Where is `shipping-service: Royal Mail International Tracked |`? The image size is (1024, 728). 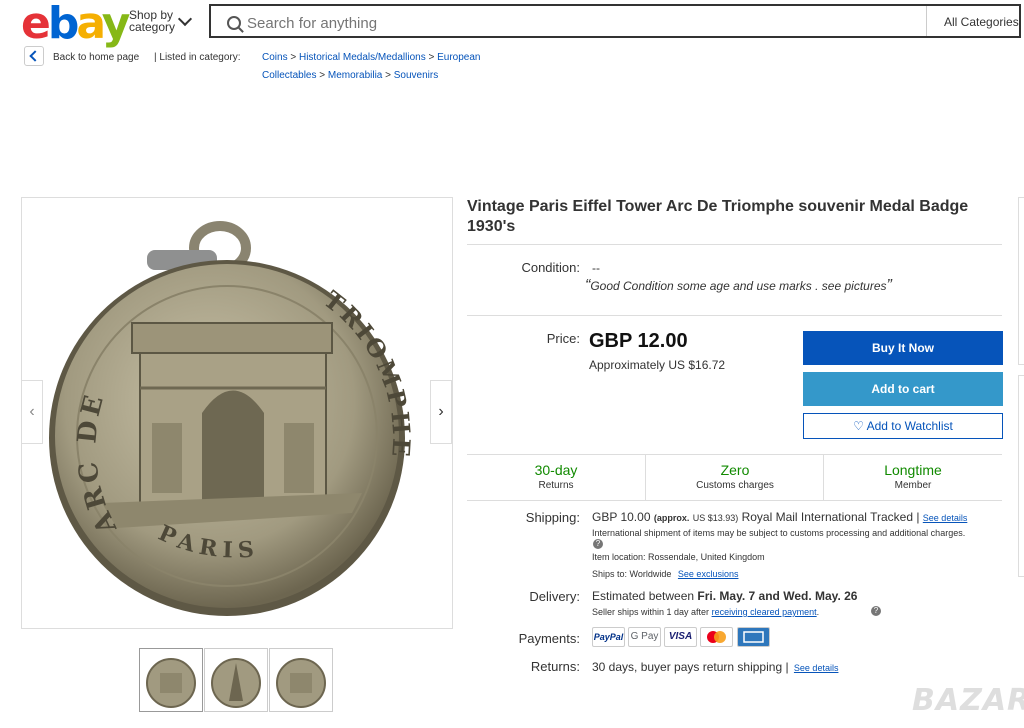 shipping-service: Royal Mail International Tracked | is located at coordinates (830, 517).